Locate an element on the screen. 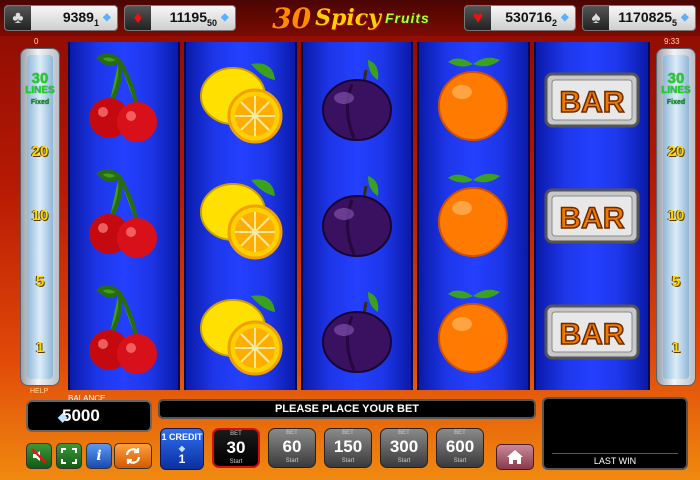 This screenshot has height=480, width=700. last-win-label: LAST WIN is located at coordinates (615, 461).